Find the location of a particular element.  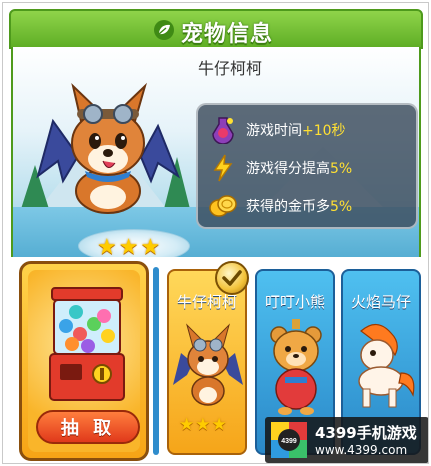

bonus-text: 游戏时间+10秒 is located at coordinates (296, 131).